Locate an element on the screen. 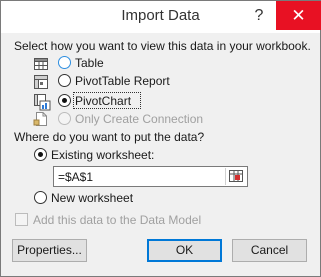 This screenshot has width=321, height=277. data-model-checkbox is located at coordinates (21, 219).